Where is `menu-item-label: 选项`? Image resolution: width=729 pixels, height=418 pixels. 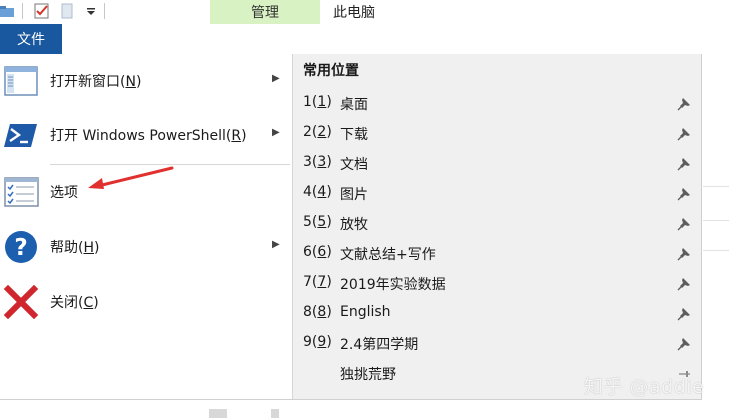 menu-item-label: 选项 is located at coordinates (64, 193).